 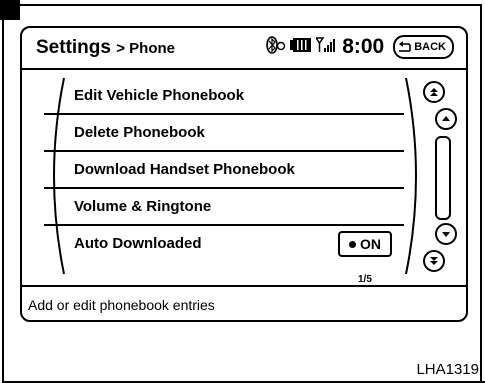 I want to click on back-button: BACK, so click(x=423, y=47).